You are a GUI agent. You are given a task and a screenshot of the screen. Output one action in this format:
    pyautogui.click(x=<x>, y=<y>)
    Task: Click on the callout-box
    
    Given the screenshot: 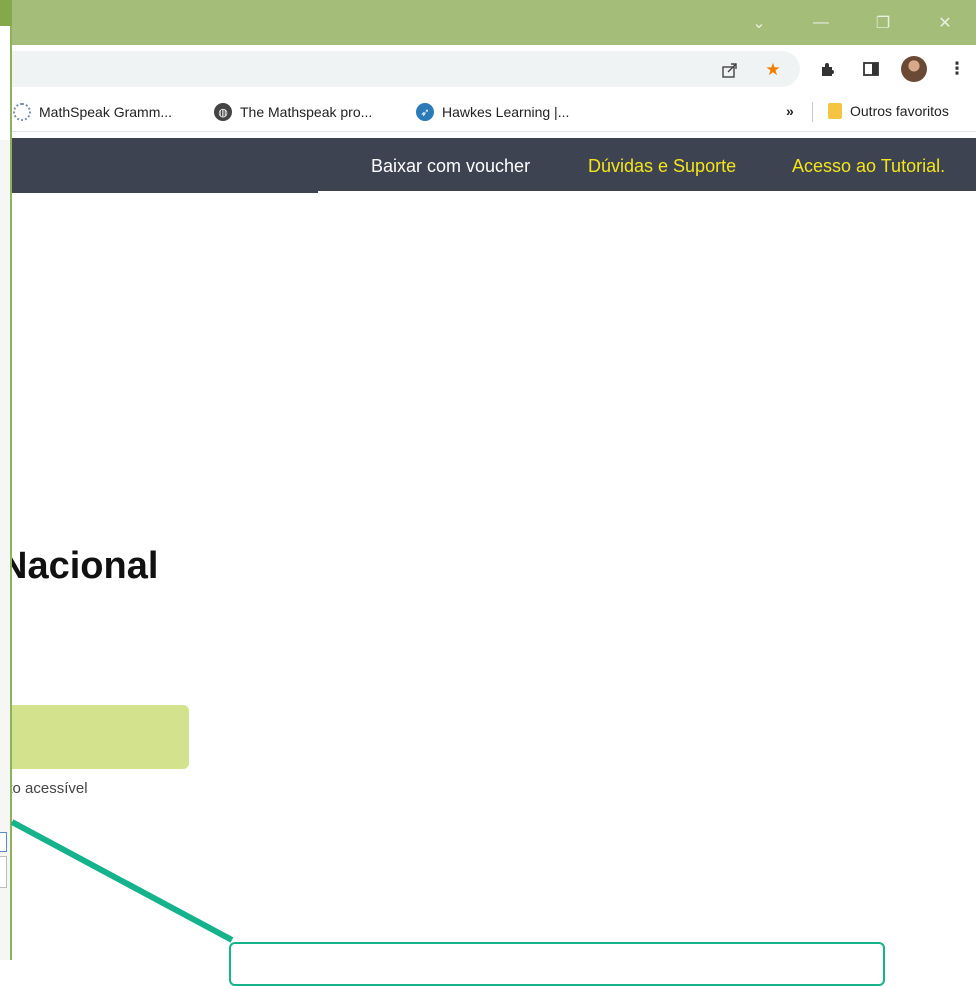 What is the action you would take?
    pyautogui.click(x=557, y=964)
    